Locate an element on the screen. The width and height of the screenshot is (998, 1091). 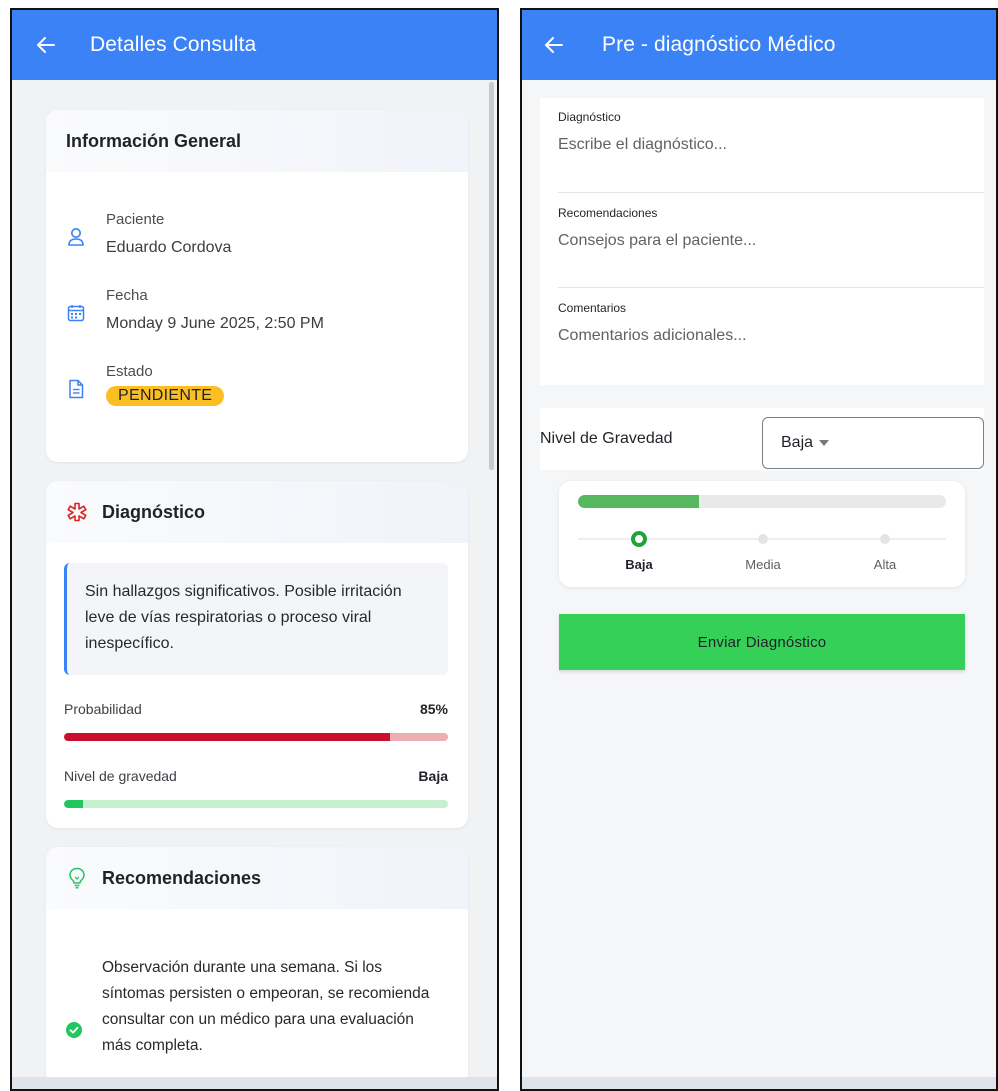
diagnosis-input is located at coordinates (758, 145).